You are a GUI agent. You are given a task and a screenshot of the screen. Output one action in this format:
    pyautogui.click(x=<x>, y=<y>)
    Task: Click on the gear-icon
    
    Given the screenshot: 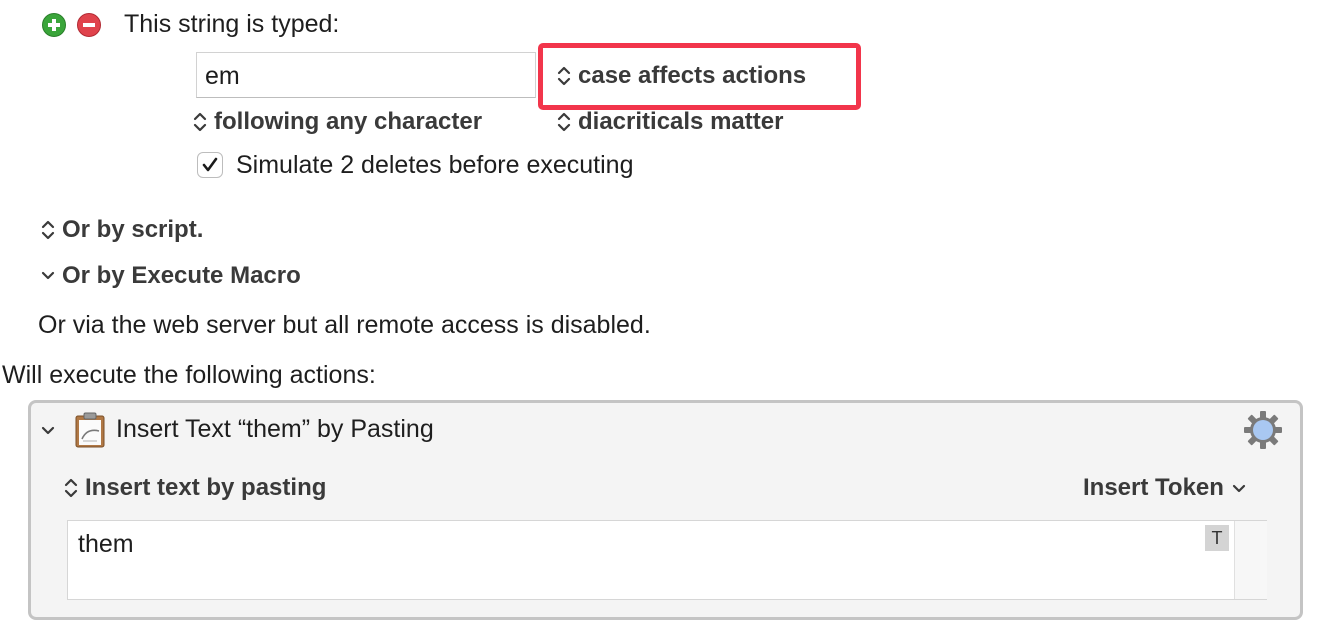 What is the action you would take?
    pyautogui.click(x=1263, y=430)
    